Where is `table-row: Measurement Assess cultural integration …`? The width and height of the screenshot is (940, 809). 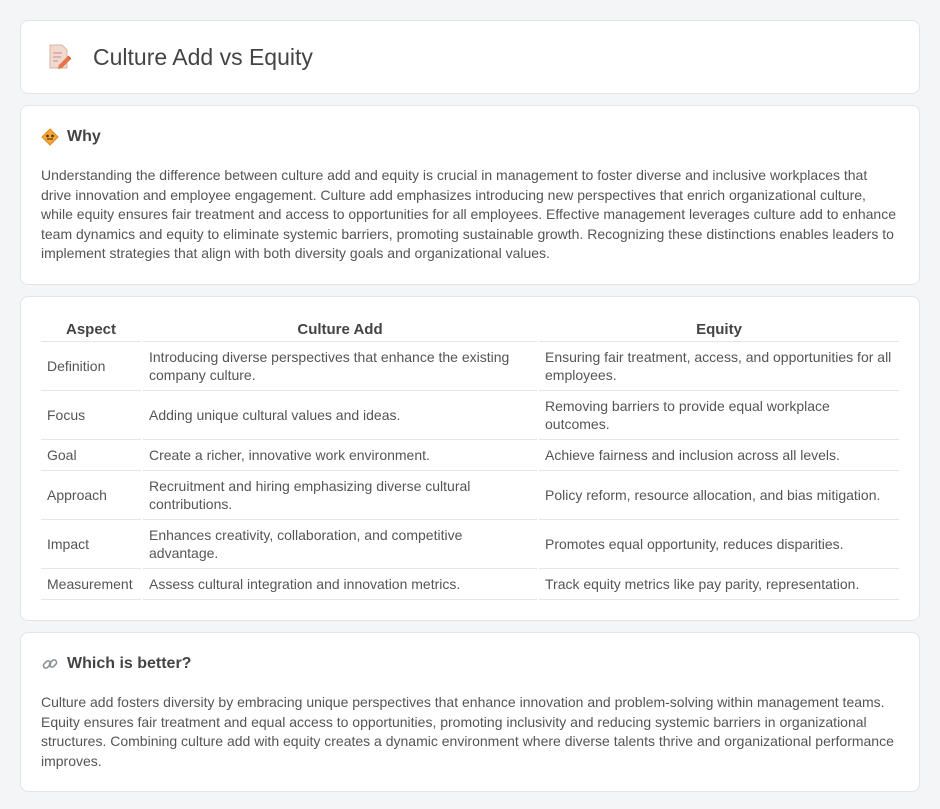
table-row: Measurement Assess cultural integration … is located at coordinates (470, 584).